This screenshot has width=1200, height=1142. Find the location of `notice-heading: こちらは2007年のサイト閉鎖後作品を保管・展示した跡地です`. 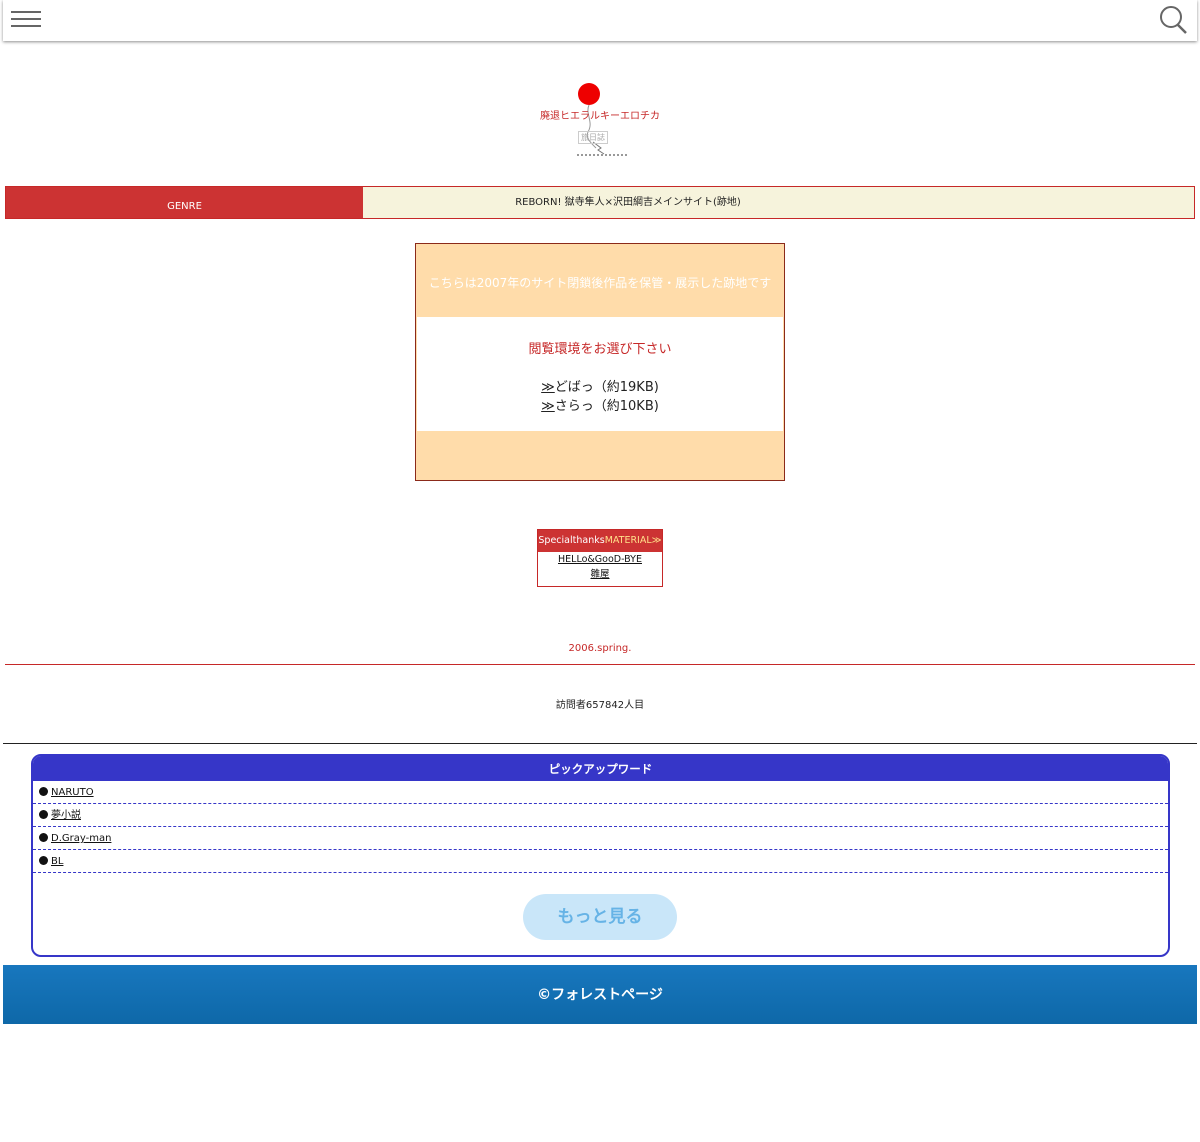

notice-heading: こちらは2007年のサイト閉鎖後作品を保管・展示した跡地です is located at coordinates (600, 283).